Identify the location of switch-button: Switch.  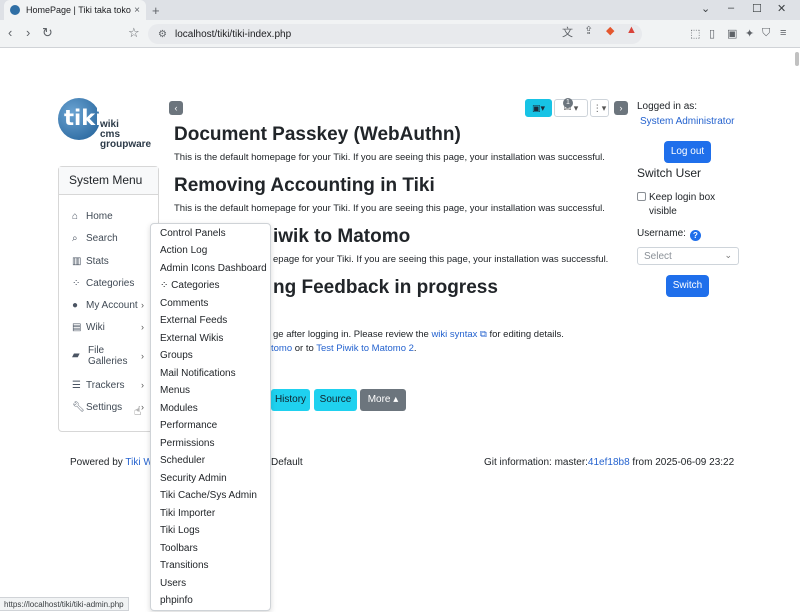
(687, 286).